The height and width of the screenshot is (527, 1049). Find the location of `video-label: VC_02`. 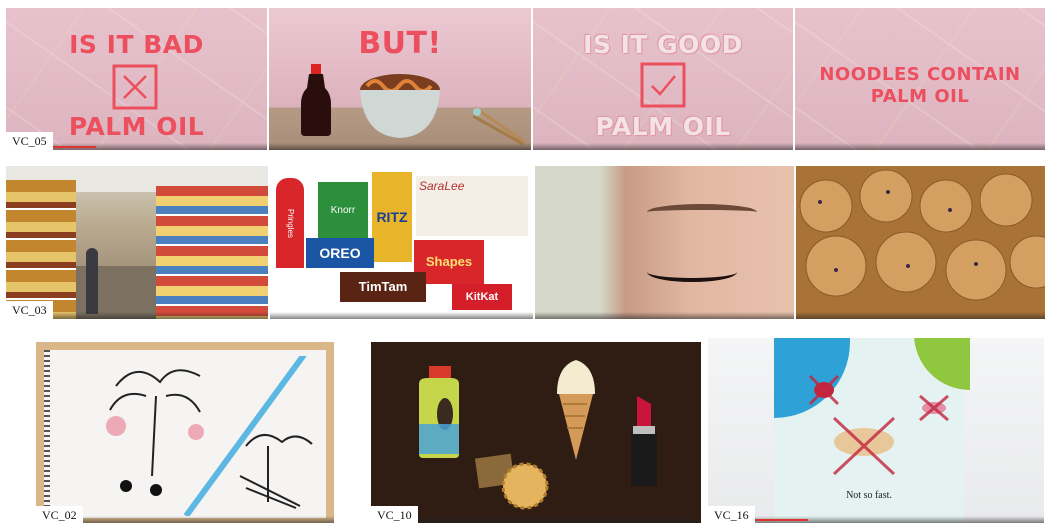

video-label: VC_02 is located at coordinates (59, 515).